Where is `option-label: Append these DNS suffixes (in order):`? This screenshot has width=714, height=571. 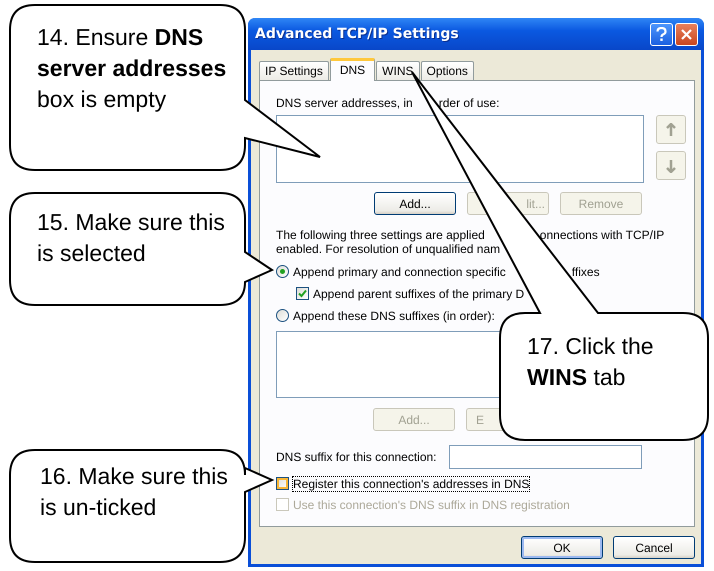 option-label: Append these DNS suffixes (in order): is located at coordinates (394, 315).